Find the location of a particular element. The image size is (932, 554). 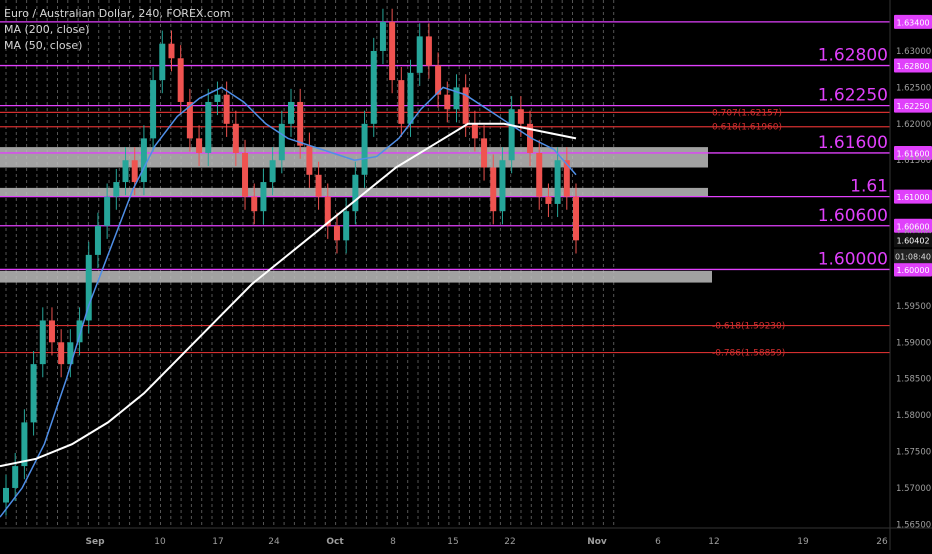

level-big-label: 1.62250 is located at coordinates (853, 96).